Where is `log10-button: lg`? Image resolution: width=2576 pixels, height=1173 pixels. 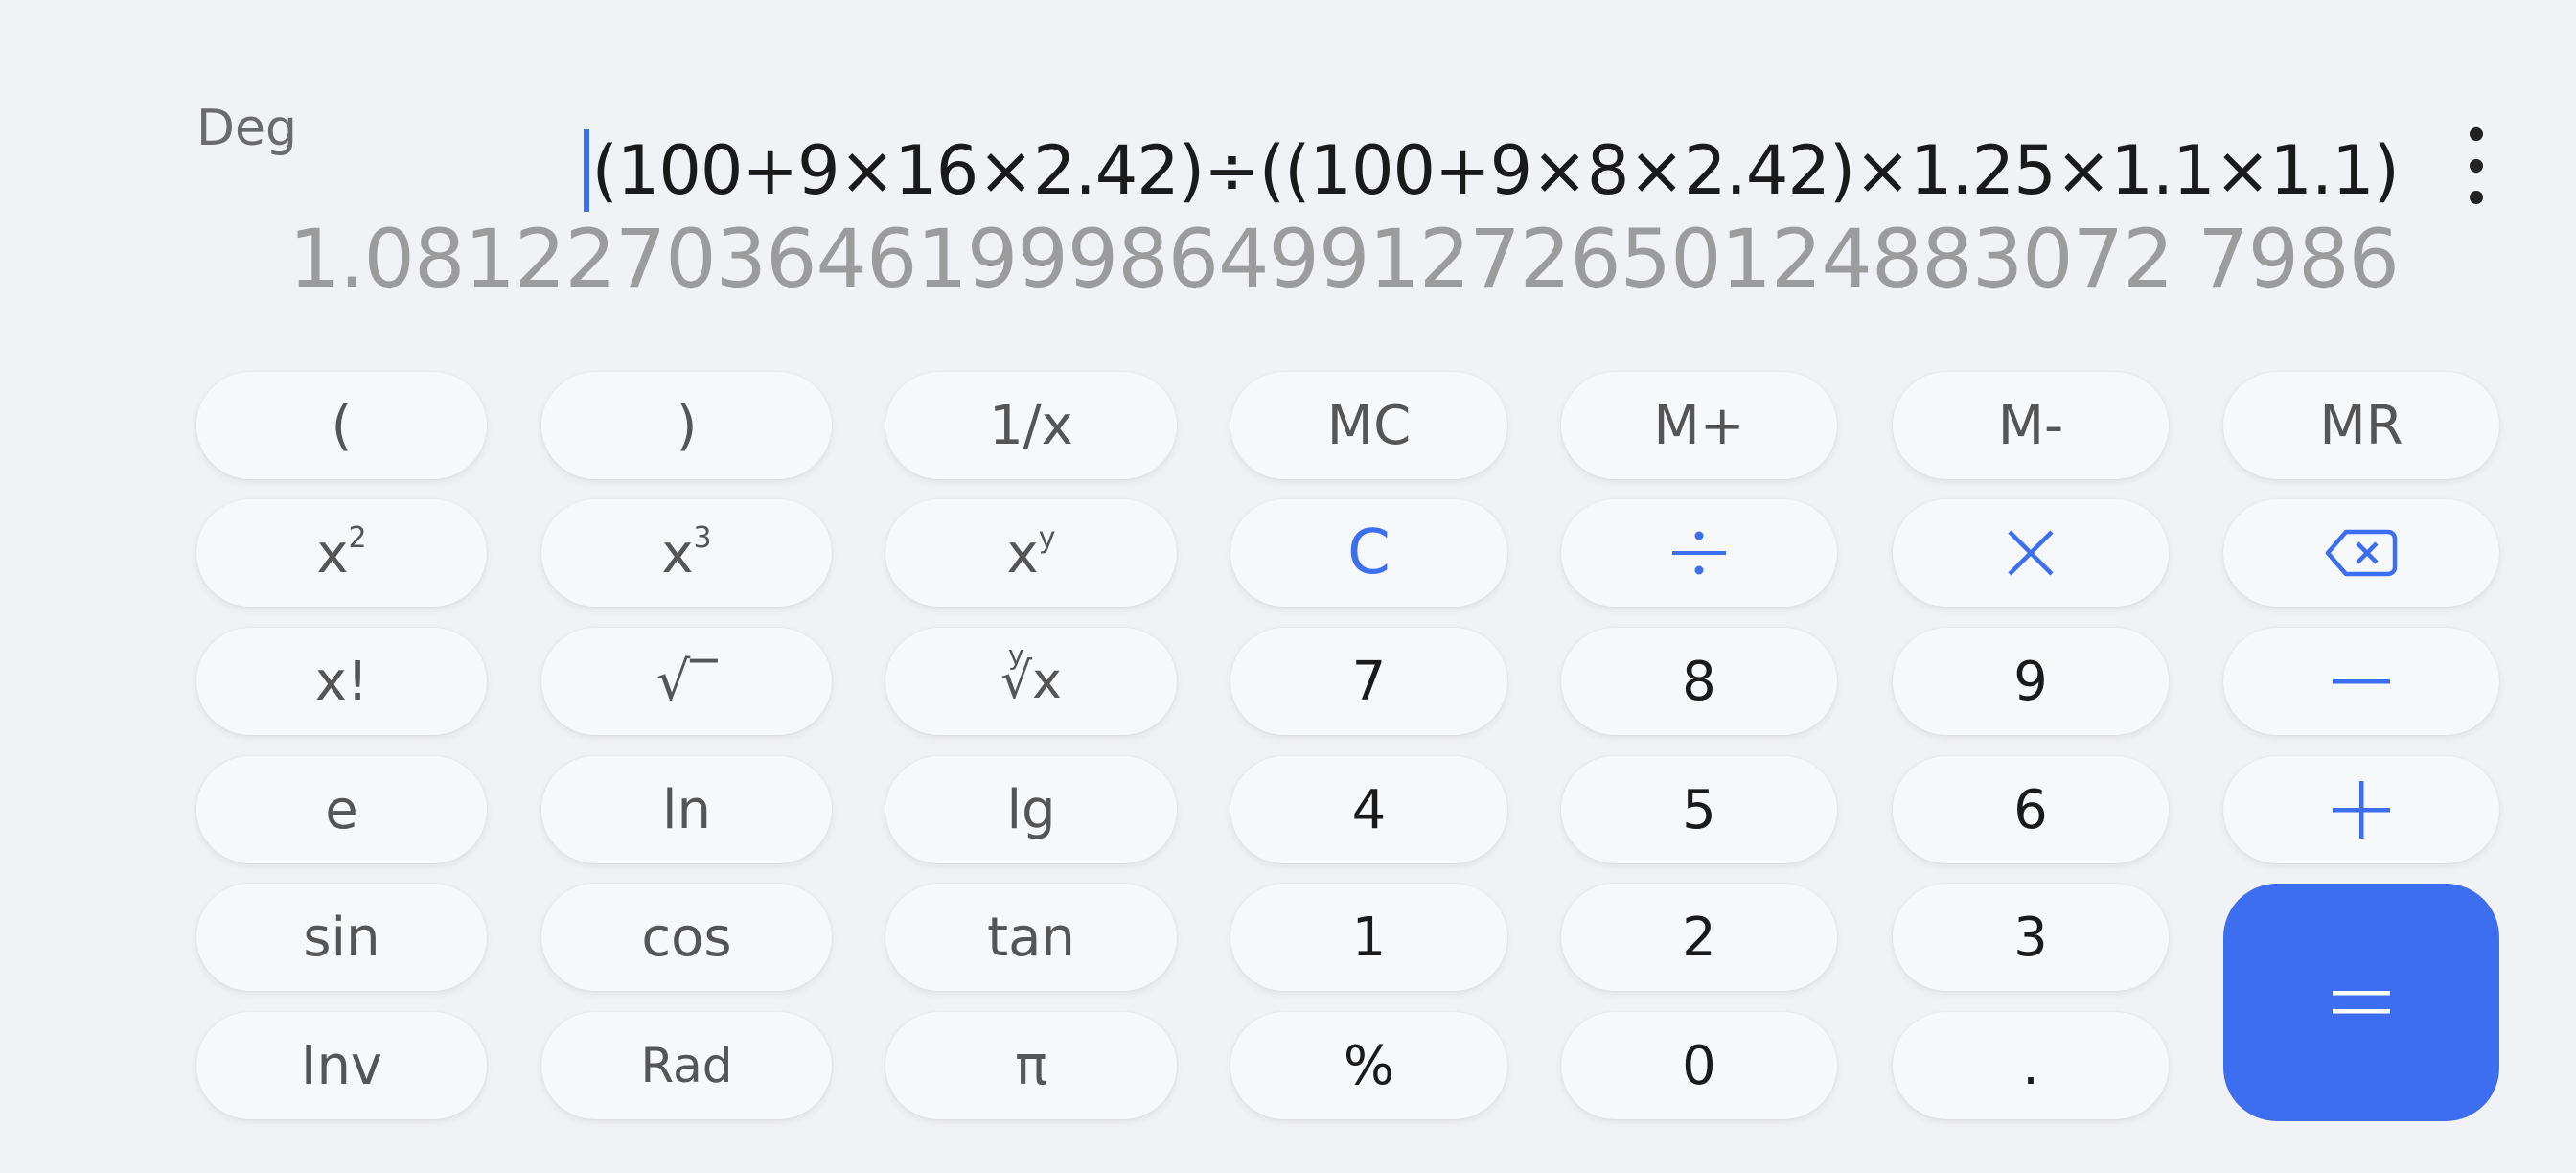
log10-button: lg is located at coordinates (1031, 809).